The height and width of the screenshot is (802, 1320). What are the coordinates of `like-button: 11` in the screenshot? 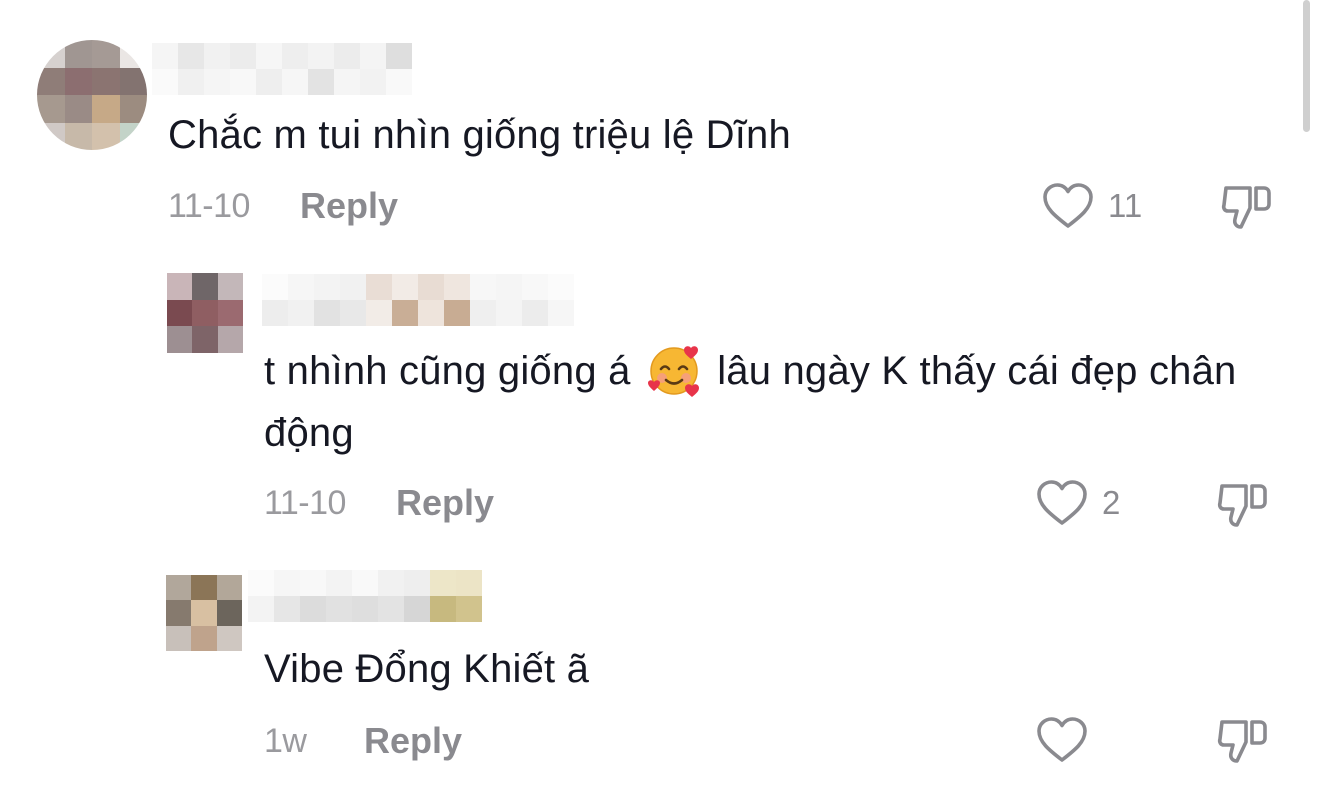 It's located at (1092, 206).